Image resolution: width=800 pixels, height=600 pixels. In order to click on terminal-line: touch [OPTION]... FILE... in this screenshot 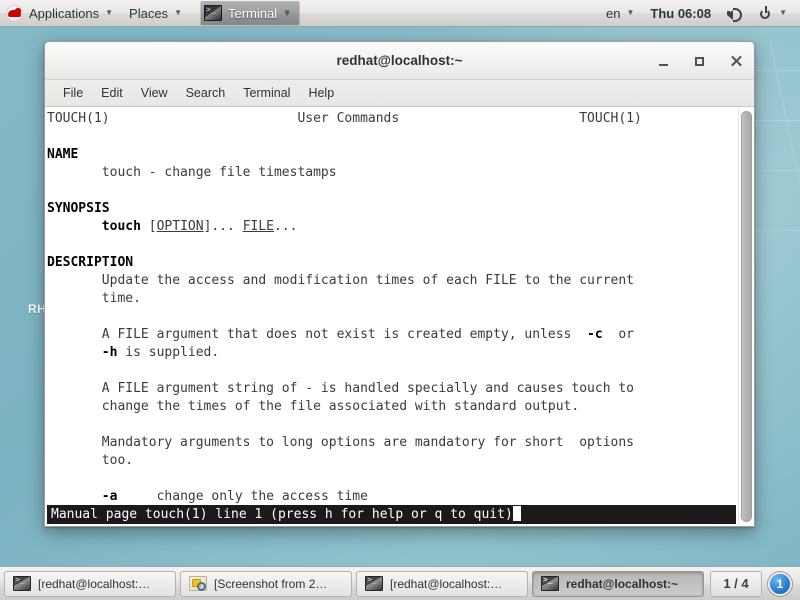, I will do `click(199, 226)`.